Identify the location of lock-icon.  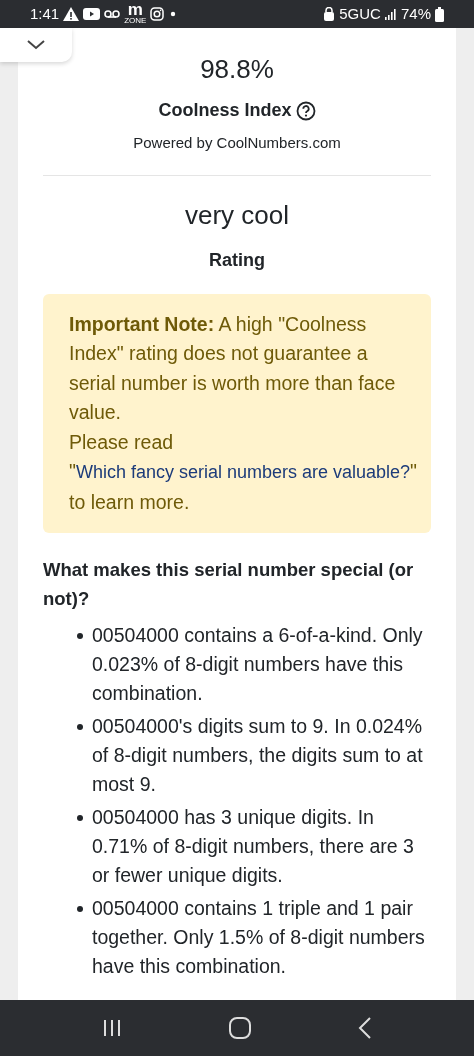
(329, 14).